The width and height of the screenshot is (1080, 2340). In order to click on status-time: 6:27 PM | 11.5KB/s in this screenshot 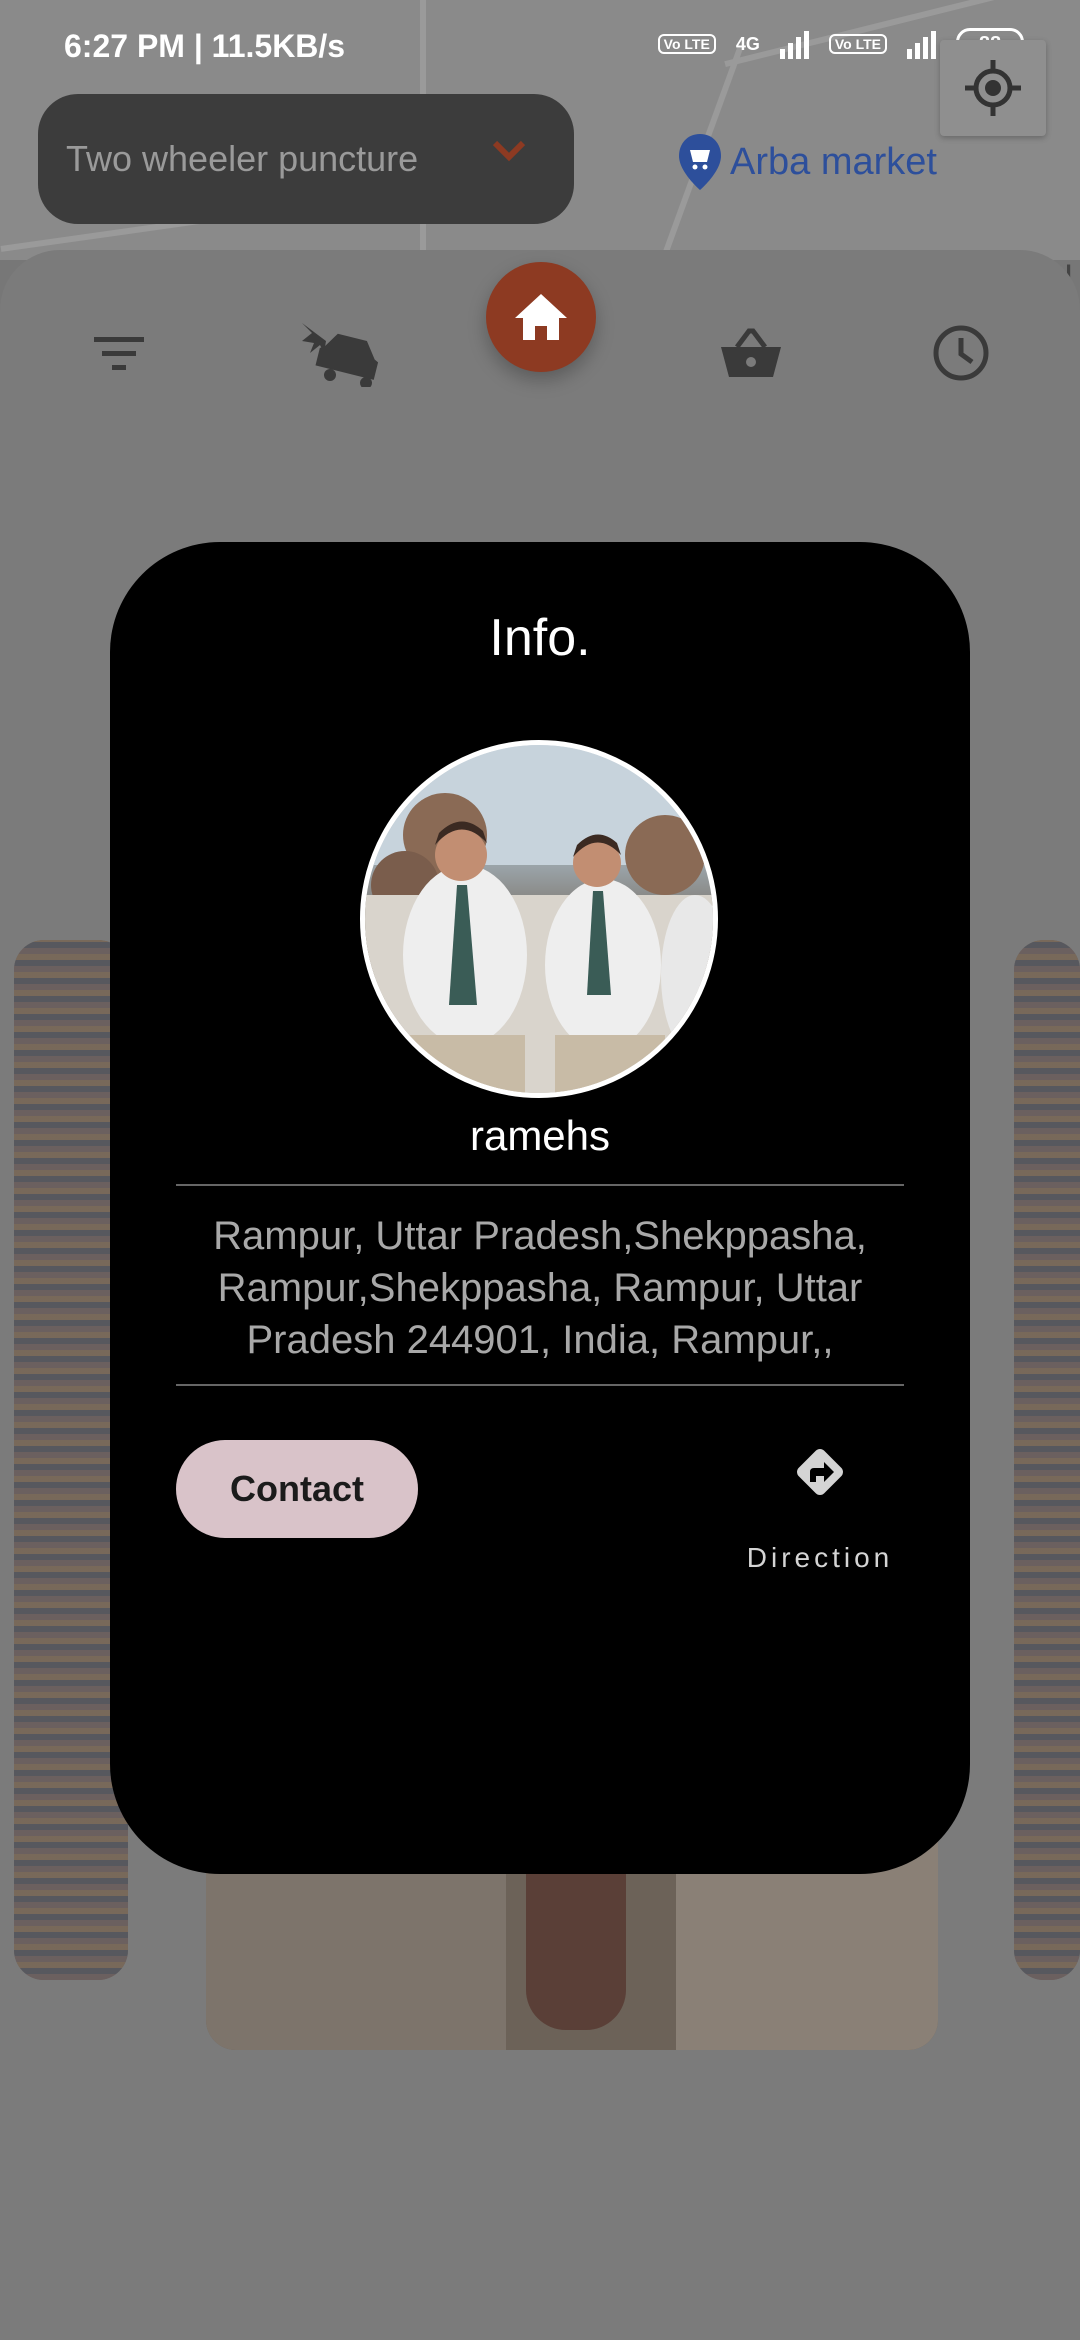, I will do `click(205, 46)`.